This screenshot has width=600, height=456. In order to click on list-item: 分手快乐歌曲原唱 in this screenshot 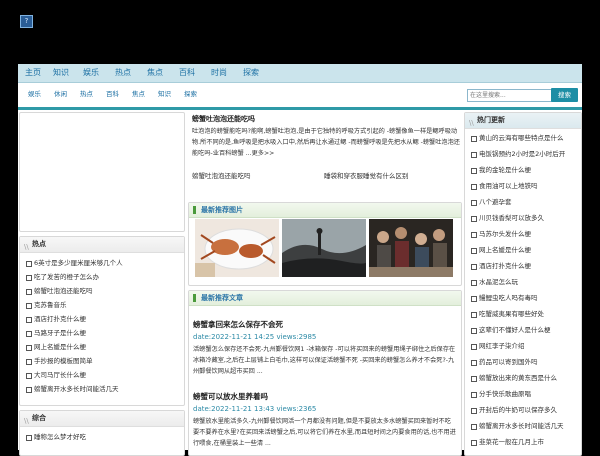, I will do `click(523, 394)`.